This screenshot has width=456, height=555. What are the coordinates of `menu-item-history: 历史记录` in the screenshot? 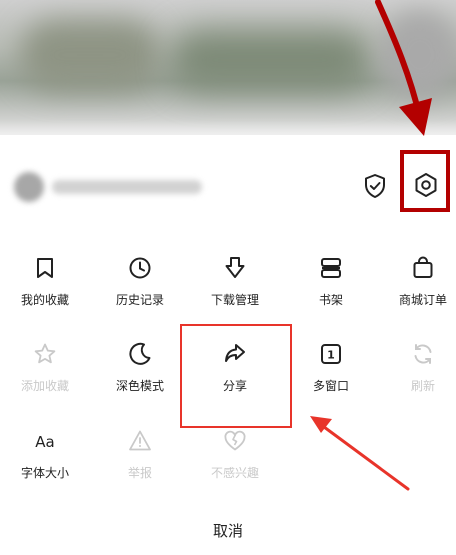 It's located at (140, 290).